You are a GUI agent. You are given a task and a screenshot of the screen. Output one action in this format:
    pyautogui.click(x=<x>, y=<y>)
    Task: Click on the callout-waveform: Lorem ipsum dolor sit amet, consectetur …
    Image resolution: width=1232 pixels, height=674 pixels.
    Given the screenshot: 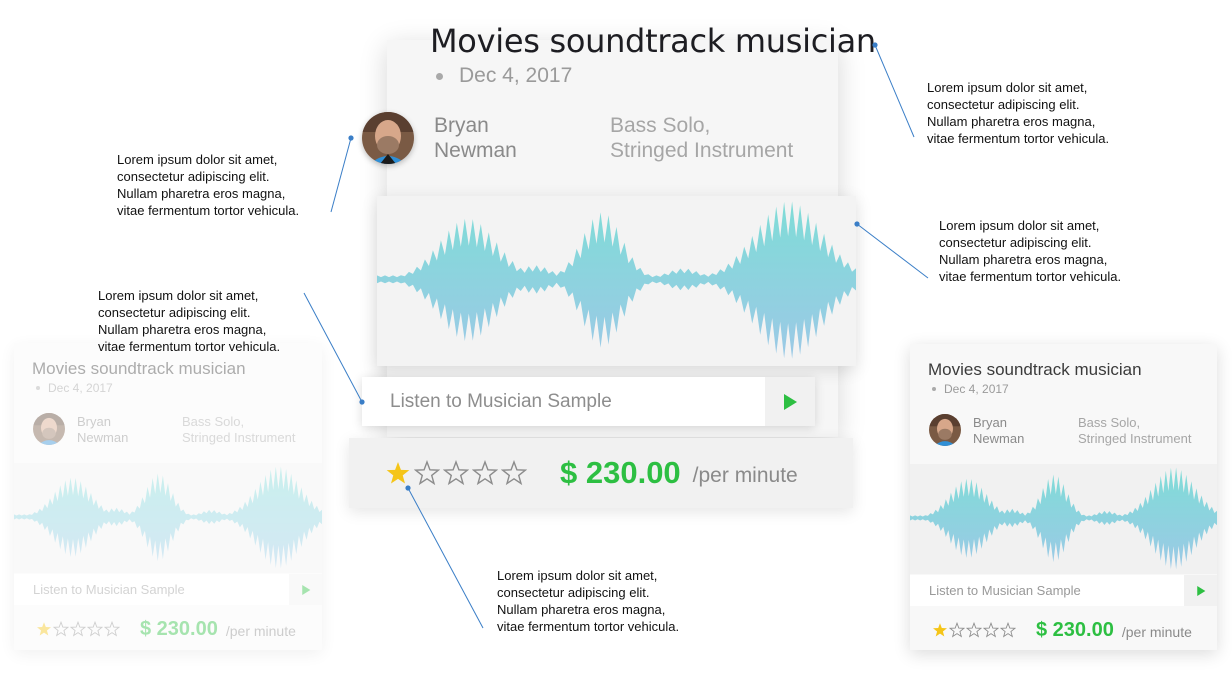 What is the action you would take?
    pyautogui.click(x=1030, y=251)
    